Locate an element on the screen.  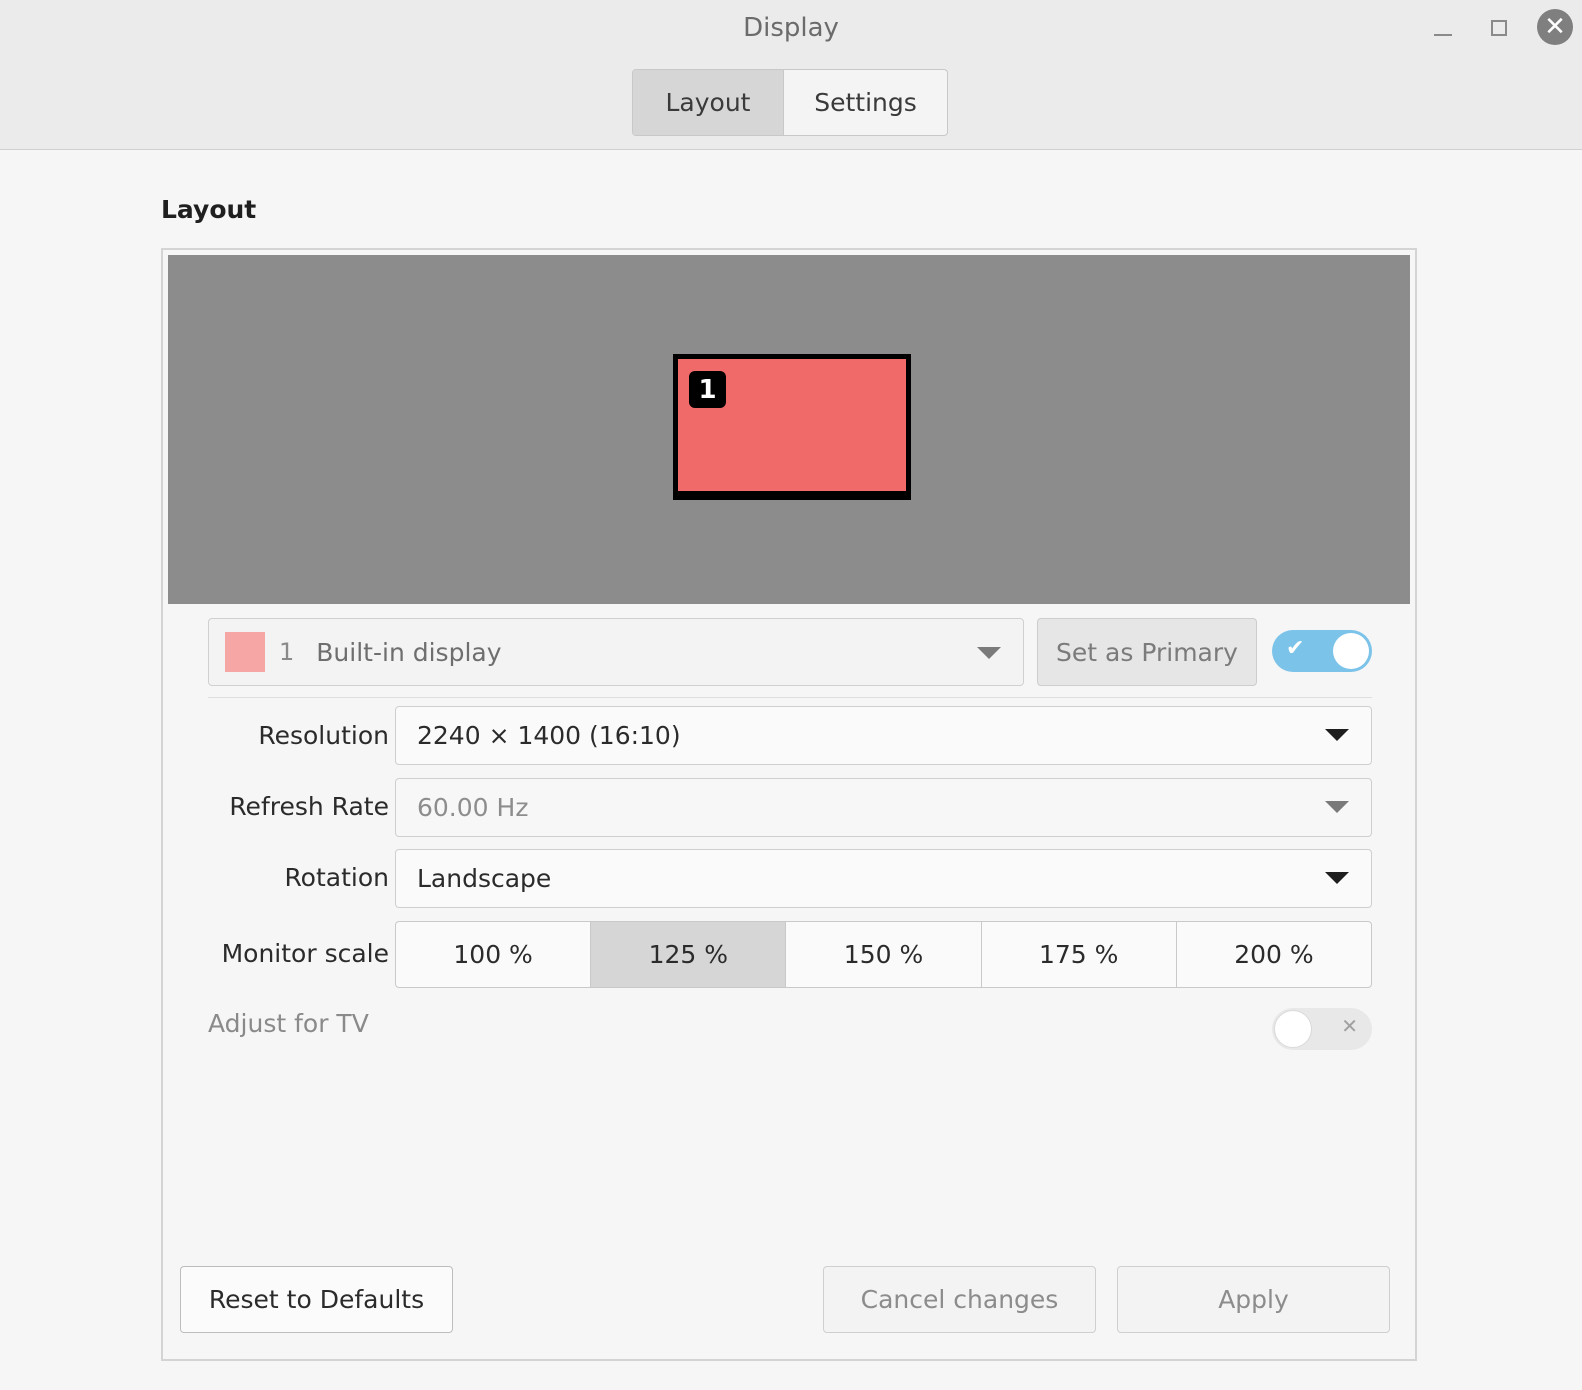
refresh-rate-label: Refresh Rate is located at coordinates (309, 806).